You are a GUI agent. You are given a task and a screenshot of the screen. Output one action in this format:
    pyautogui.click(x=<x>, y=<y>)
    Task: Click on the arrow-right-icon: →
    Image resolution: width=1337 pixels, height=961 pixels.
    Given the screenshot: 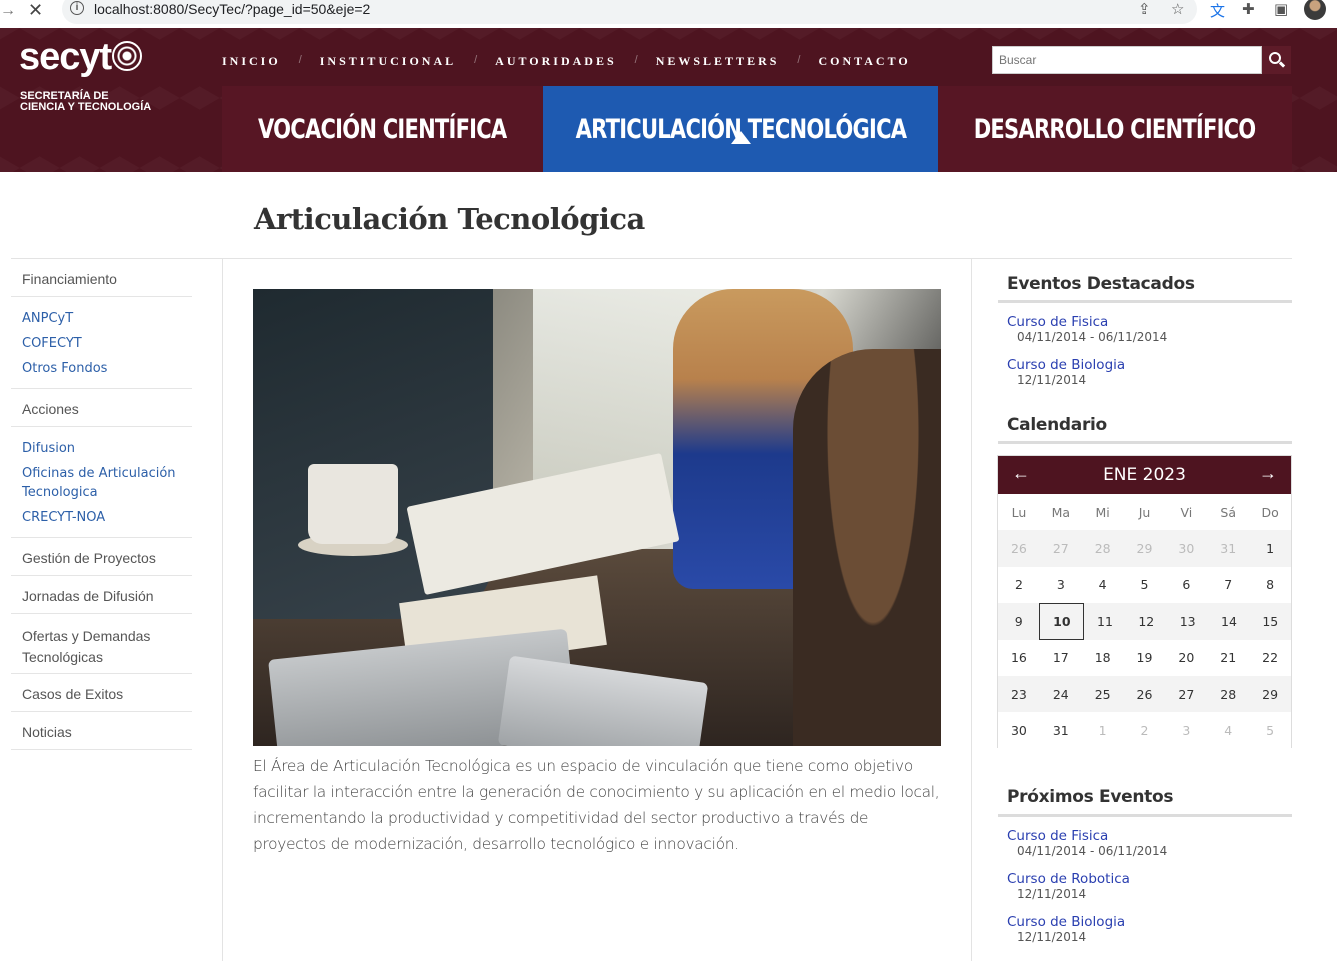 What is the action you would take?
    pyautogui.click(x=1268, y=473)
    